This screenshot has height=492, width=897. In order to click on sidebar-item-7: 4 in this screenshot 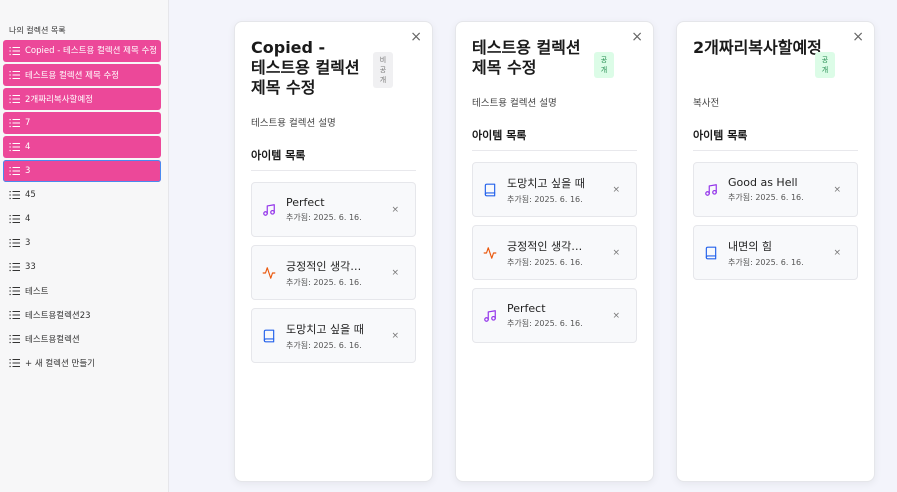, I will do `click(82, 219)`.